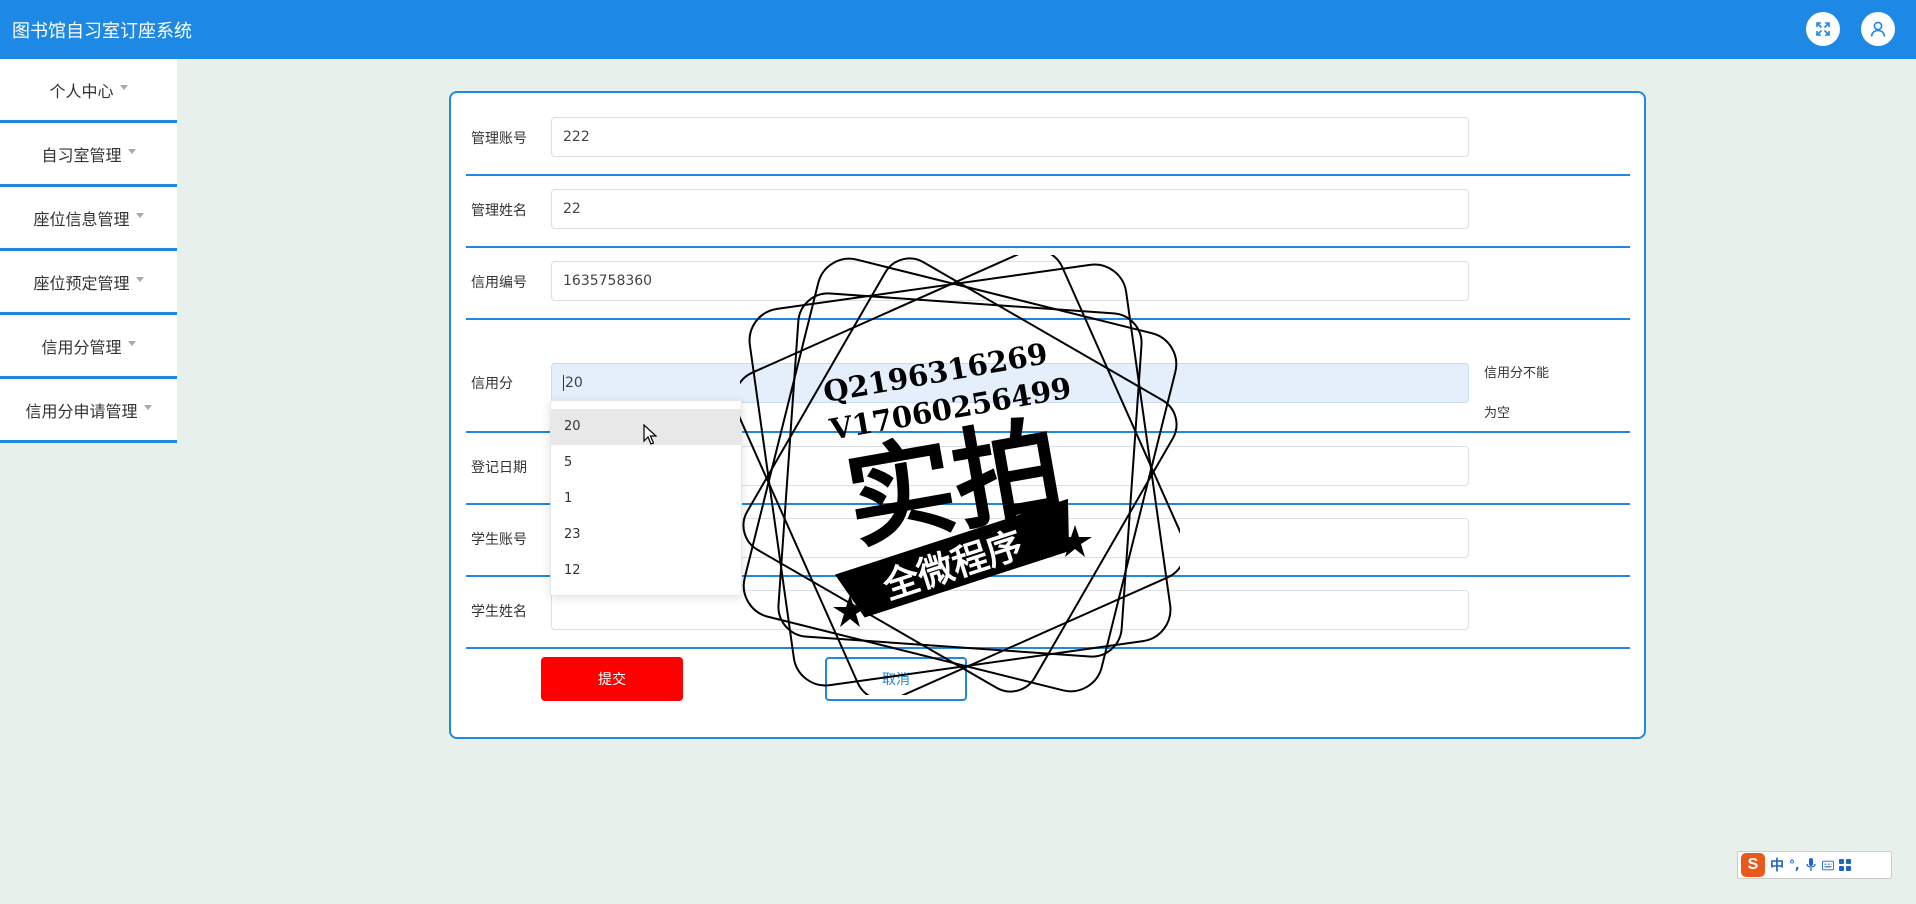 Image resolution: width=1916 pixels, height=904 pixels. Describe the element at coordinates (646, 463) in the screenshot. I see `dropdown-option: 5` at that location.